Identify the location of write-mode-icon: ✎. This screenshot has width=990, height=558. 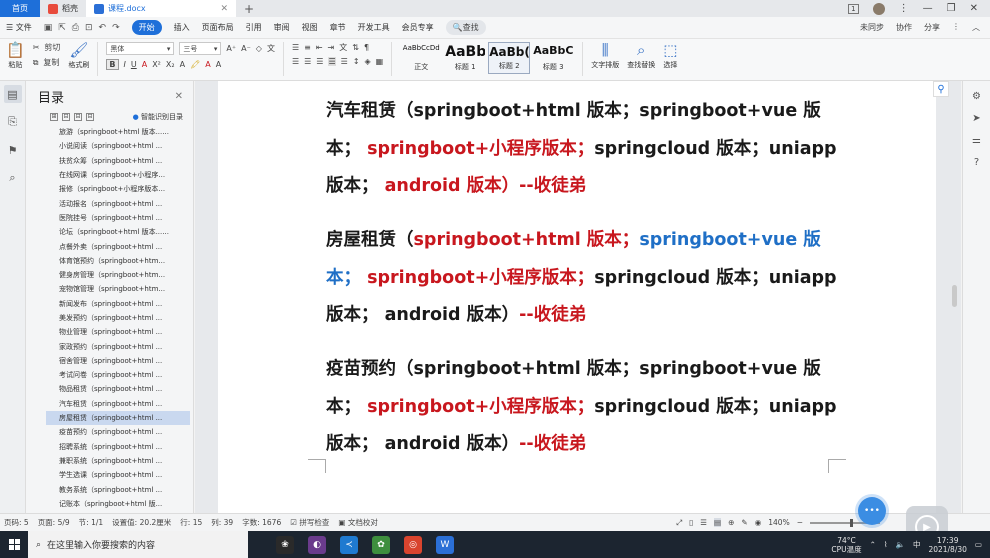
(744, 522).